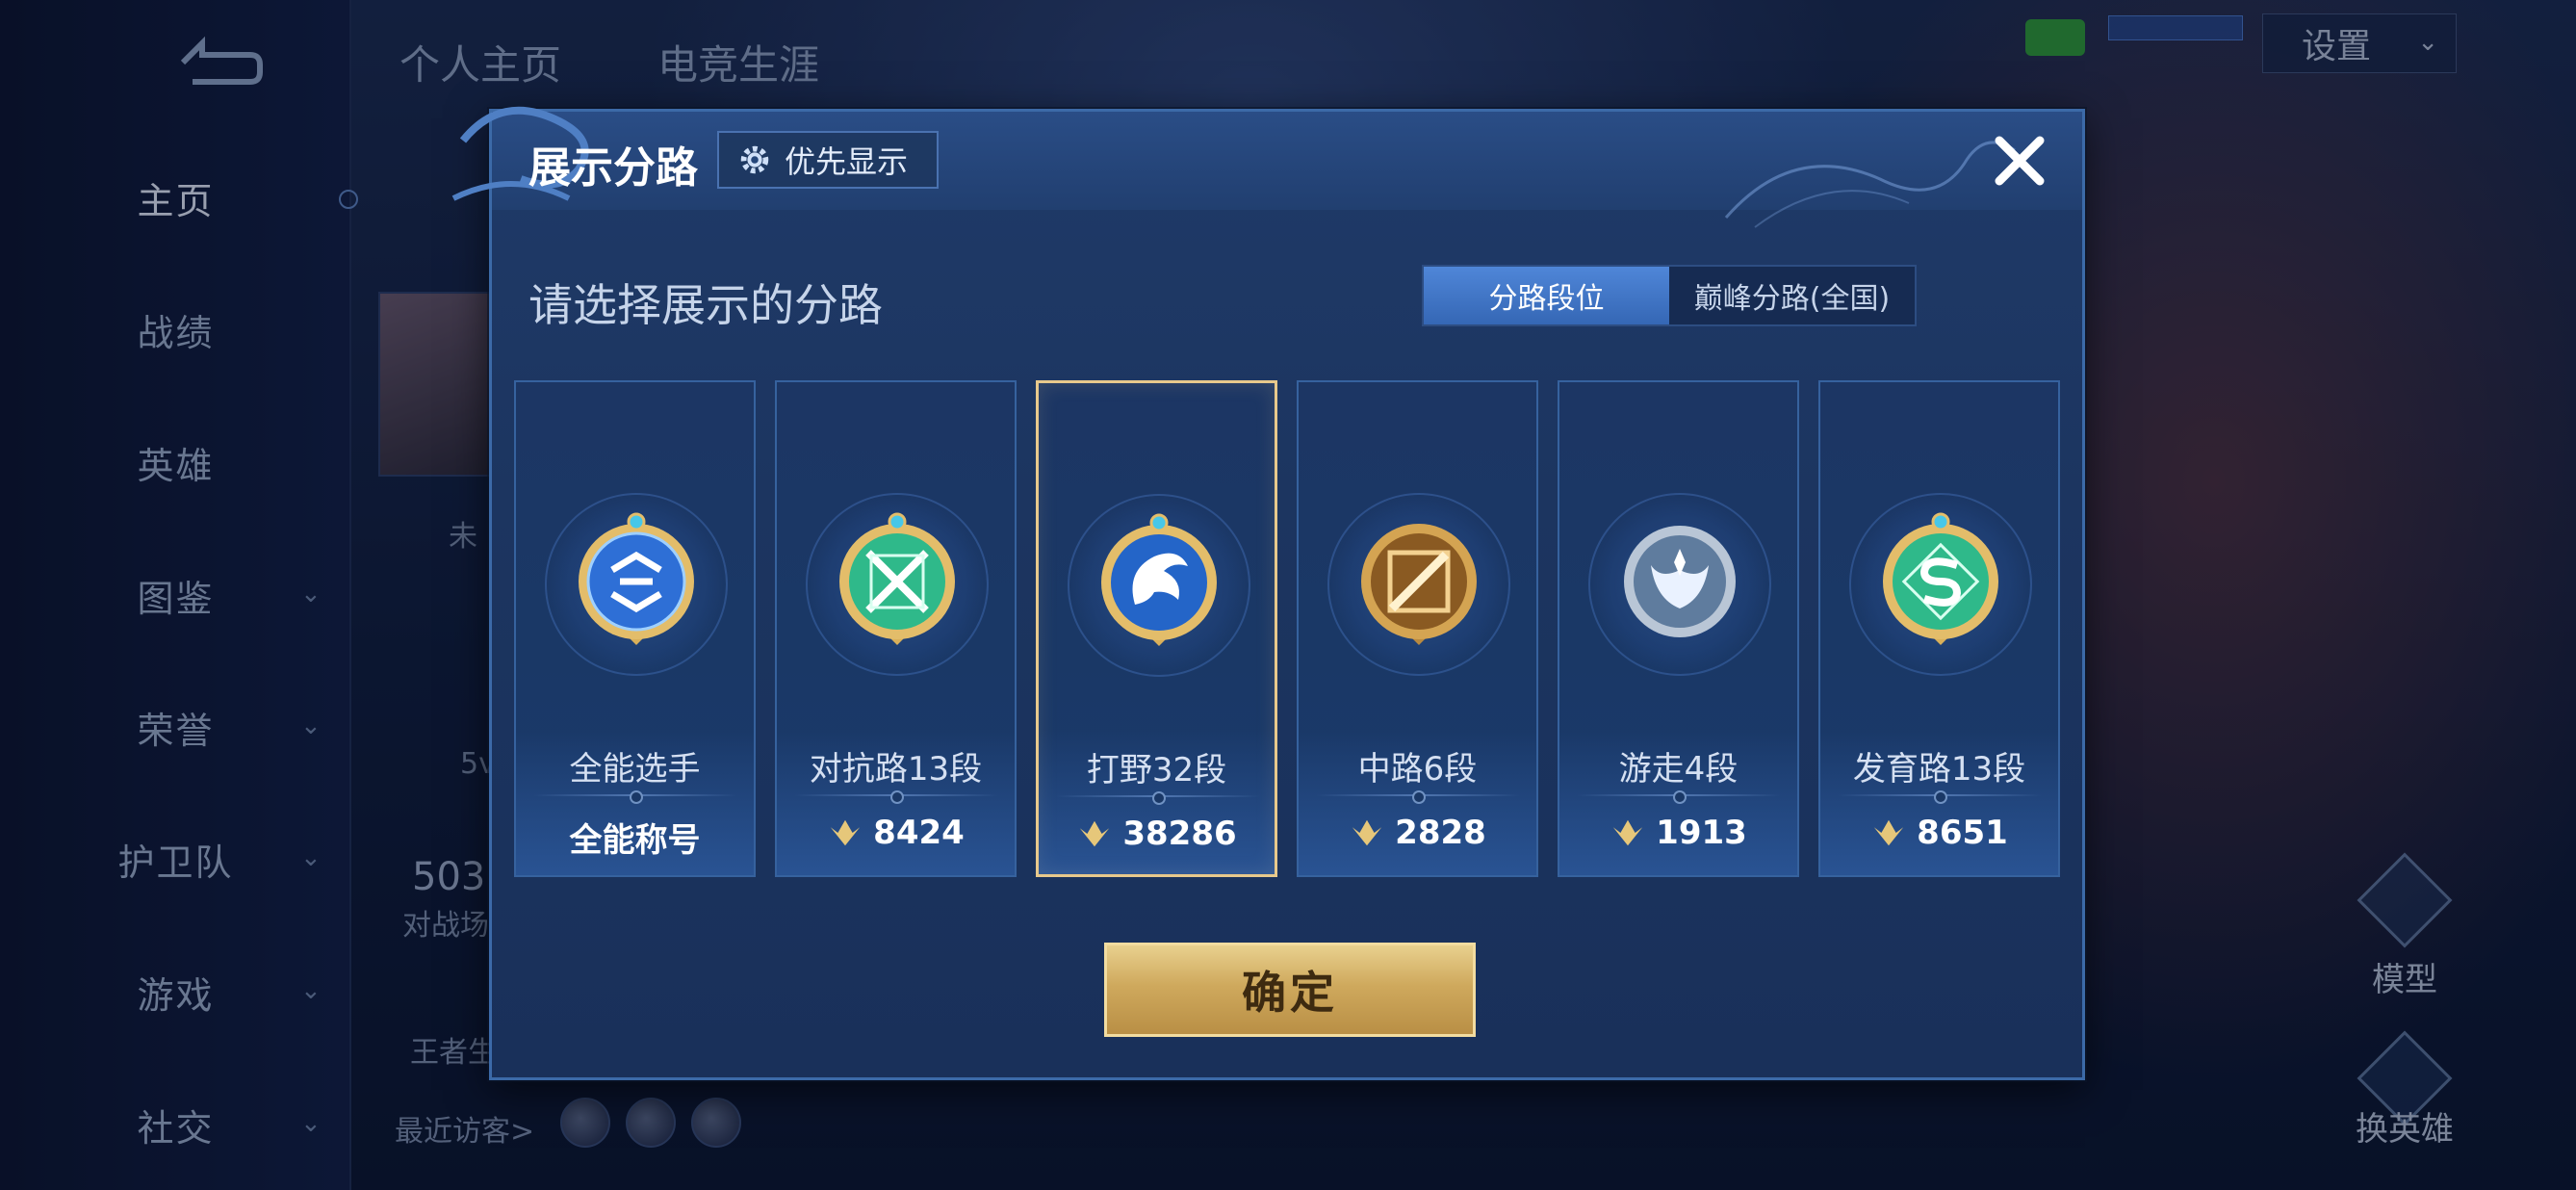 The image size is (2576, 1190). I want to click on lane-card-farm: 发育路13段 8651, so click(1939, 628).